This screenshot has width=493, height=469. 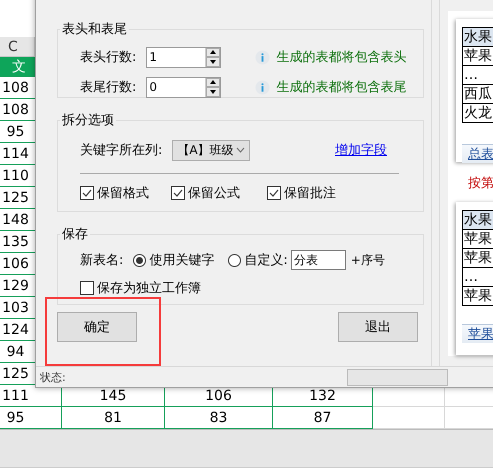 I want to click on checkbox: 保留格式, so click(x=114, y=193).